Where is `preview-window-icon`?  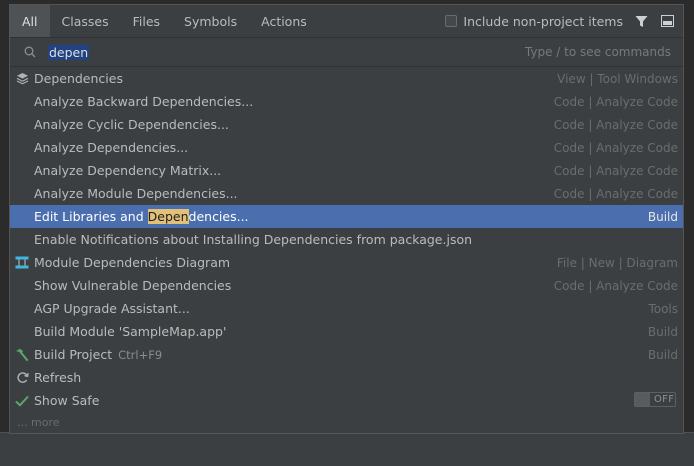
preview-window-icon is located at coordinates (667, 21).